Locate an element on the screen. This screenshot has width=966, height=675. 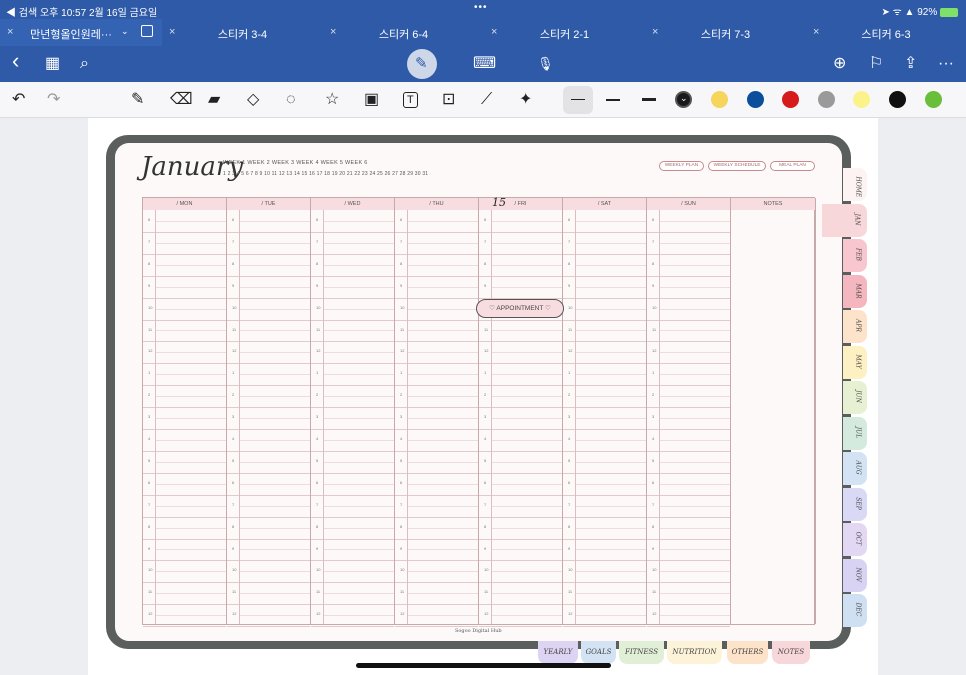
color-swatch-yellow is located at coordinates (719, 99).